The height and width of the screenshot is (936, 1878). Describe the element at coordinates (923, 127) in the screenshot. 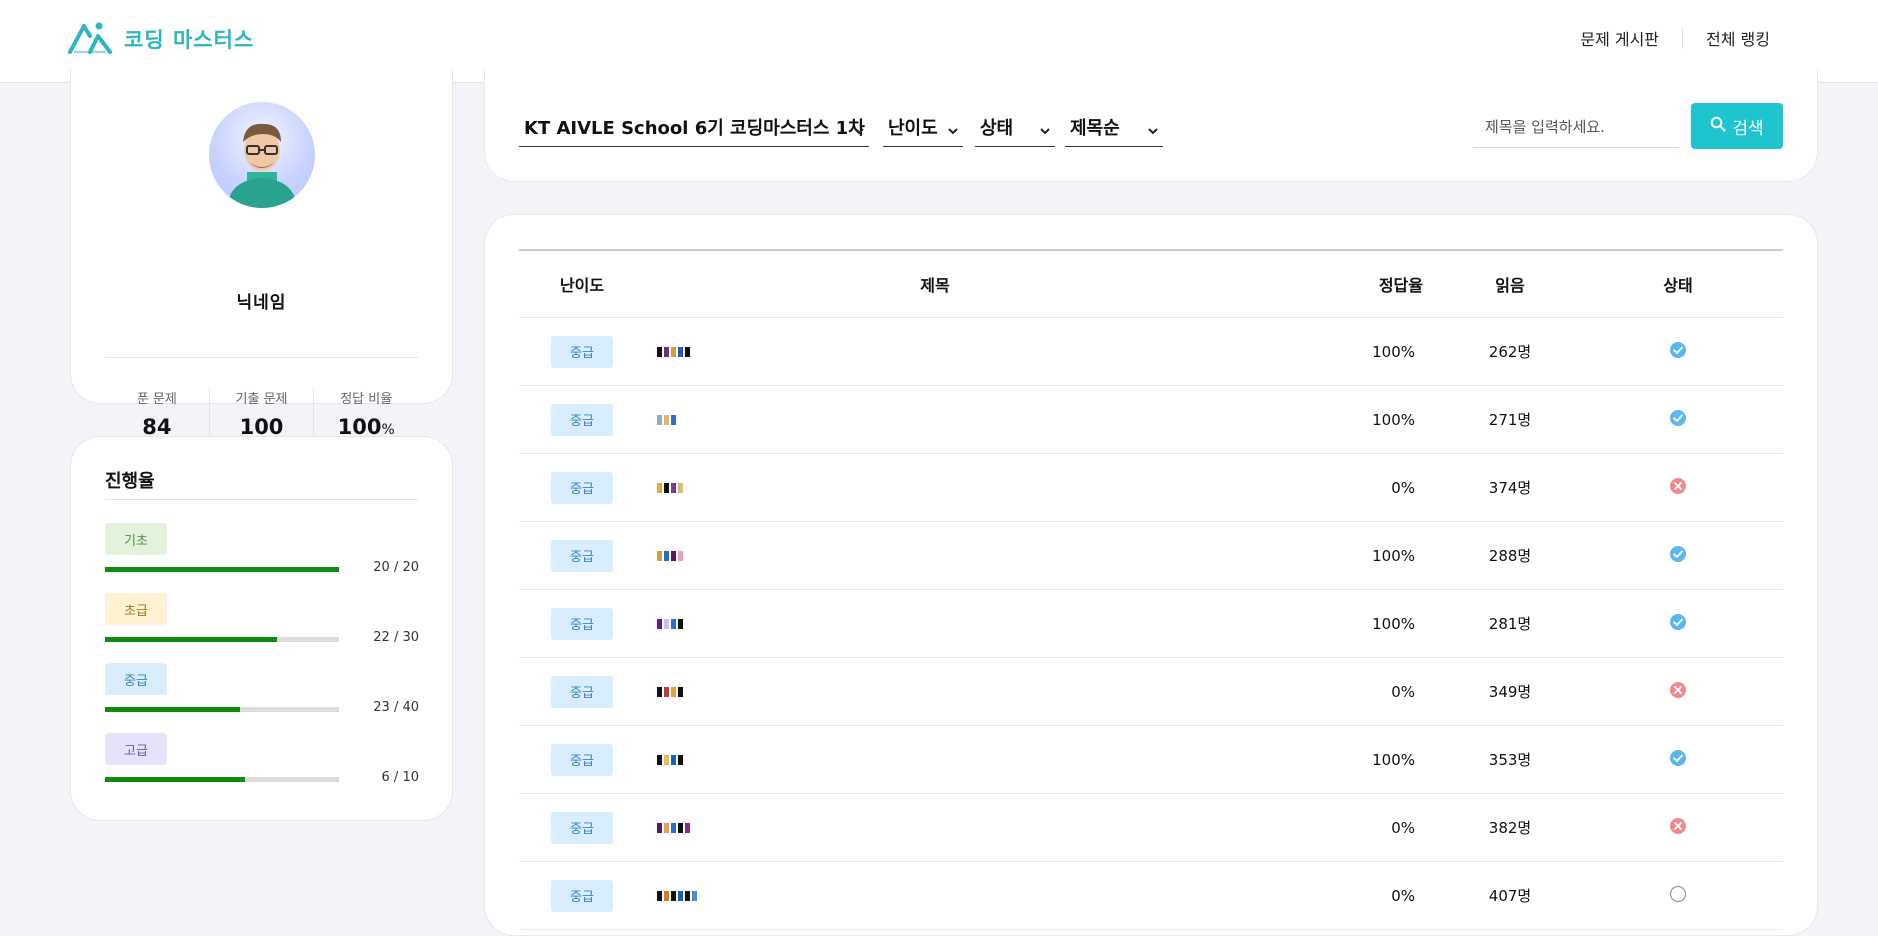

I see `difficulty-select: 난이도` at that location.